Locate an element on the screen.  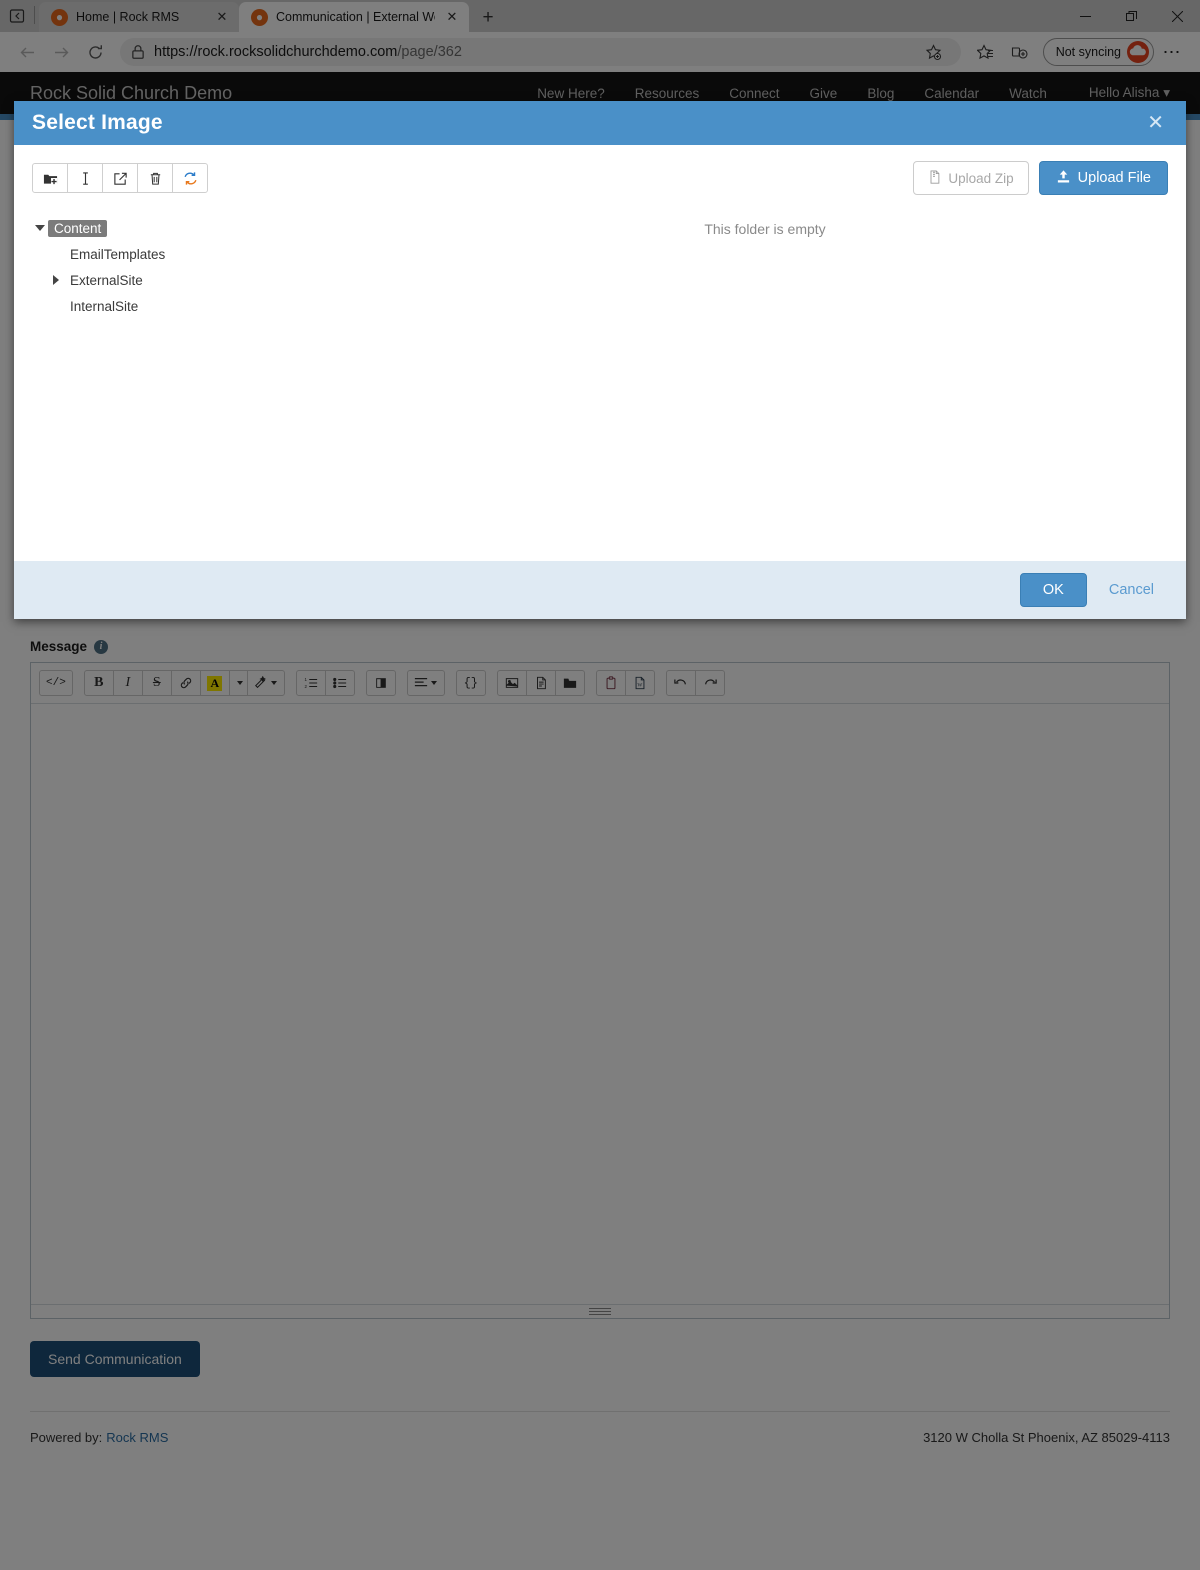
upload-icon is located at coordinates (1063, 178).